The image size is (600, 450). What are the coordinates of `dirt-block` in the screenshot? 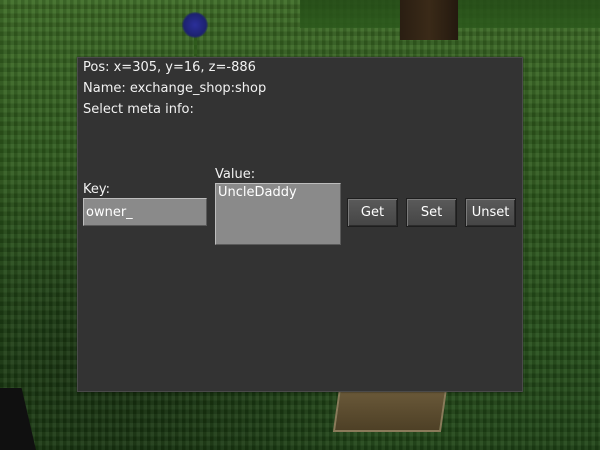 It's located at (390, 410).